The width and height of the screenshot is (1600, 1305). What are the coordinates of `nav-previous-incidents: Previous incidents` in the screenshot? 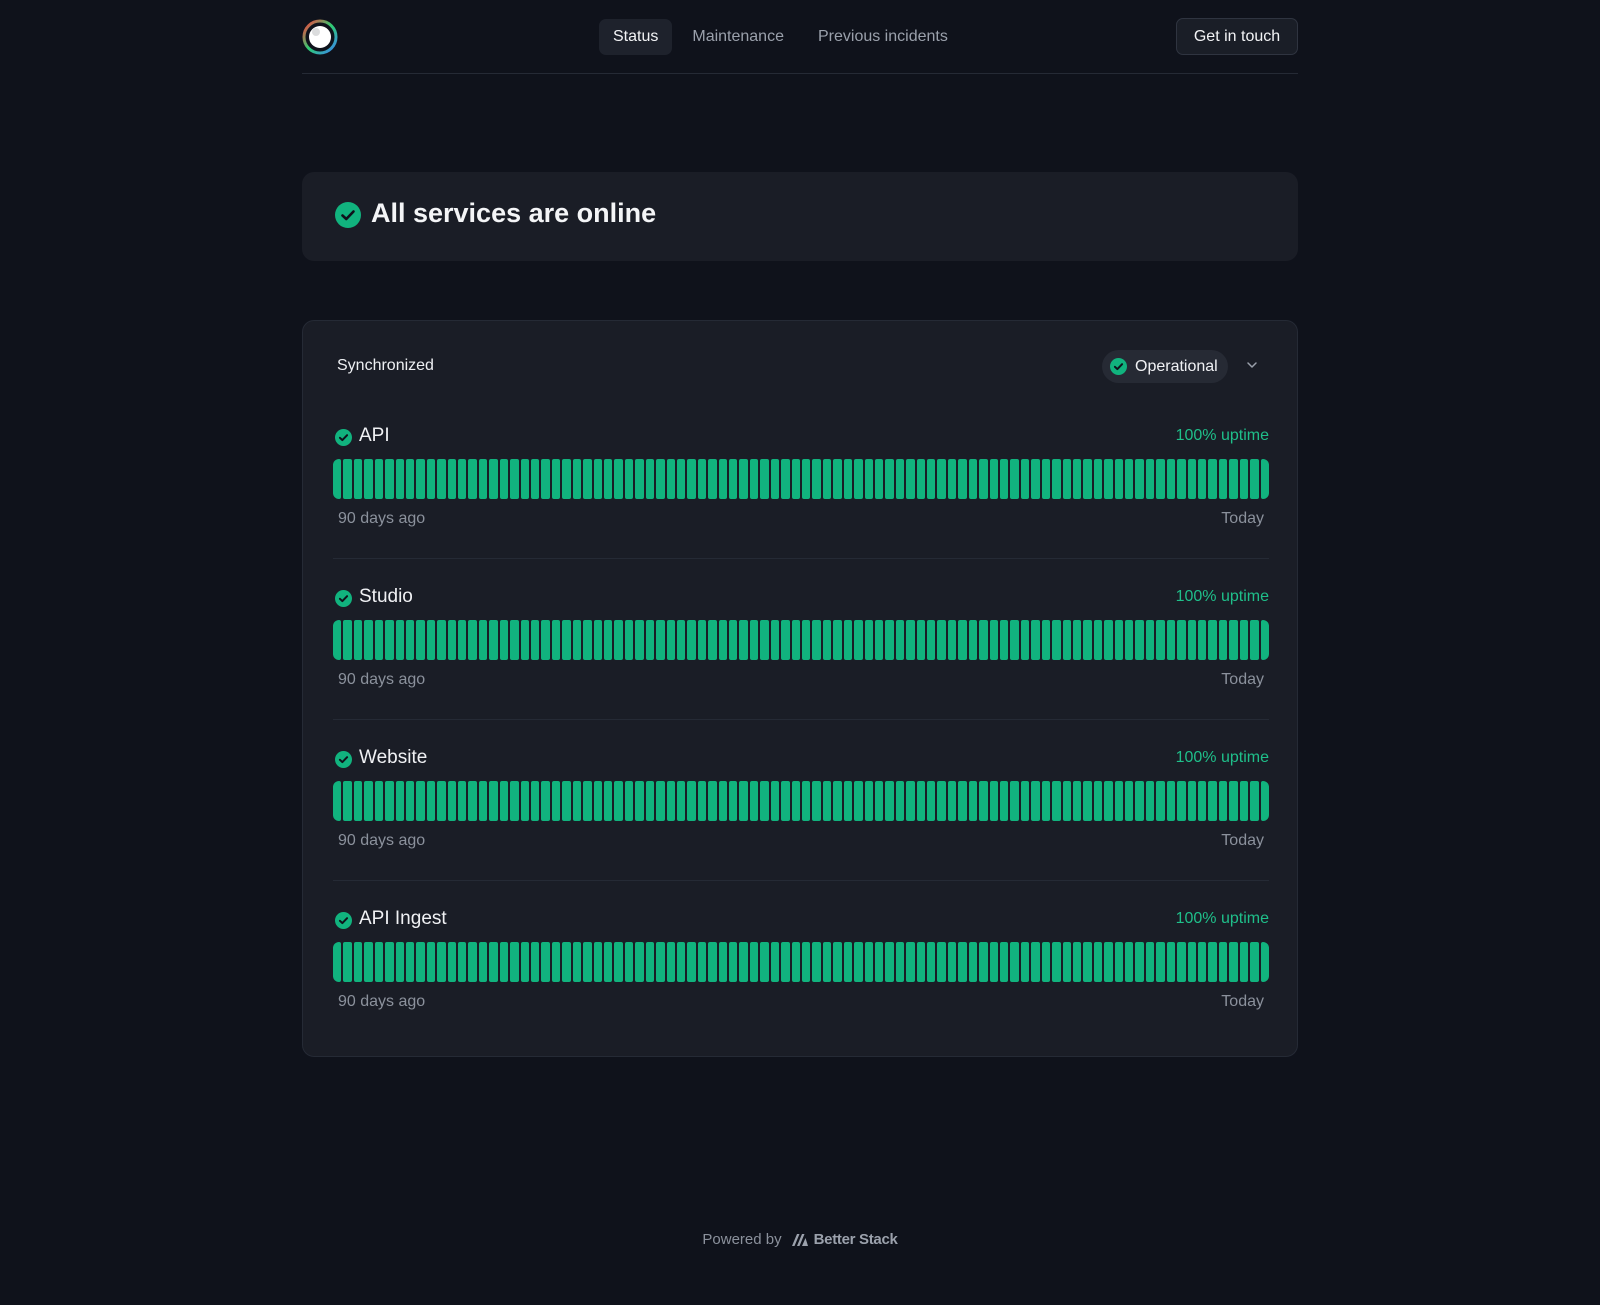 It's located at (883, 37).